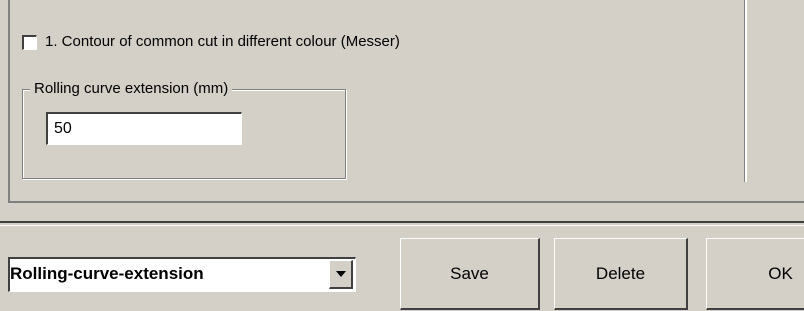 The height and width of the screenshot is (311, 804). What do you see at coordinates (755, 274) in the screenshot?
I see `ok-button: OK` at bounding box center [755, 274].